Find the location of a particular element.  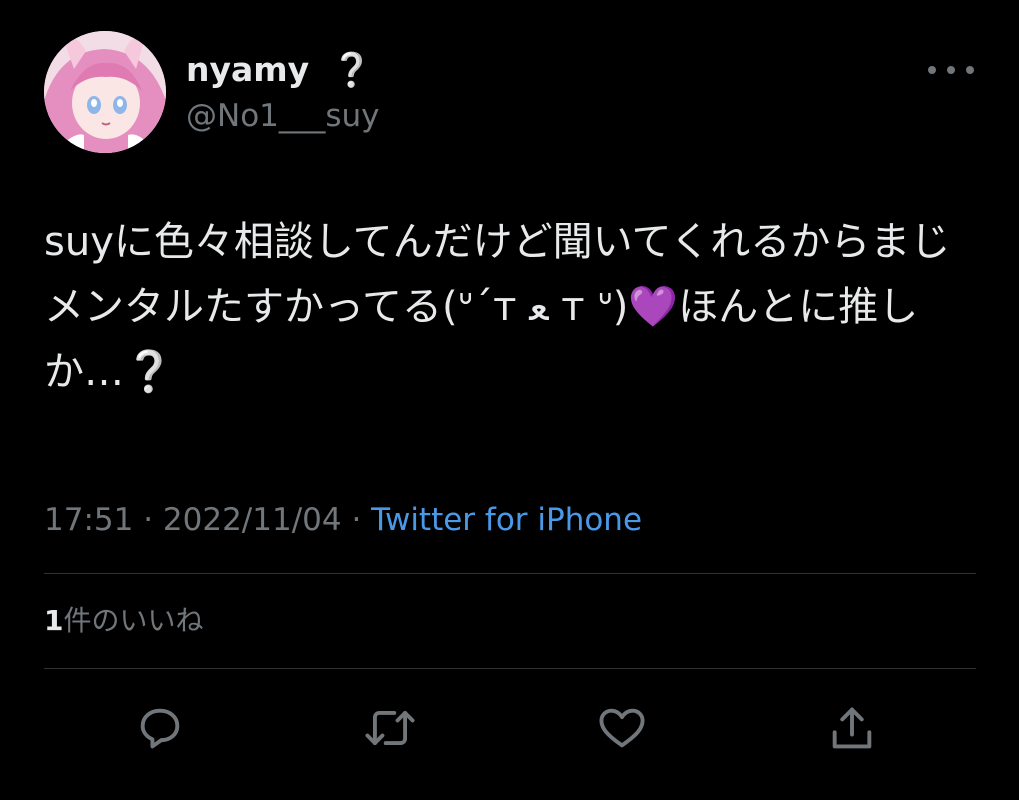

avatar is located at coordinates (105, 92).